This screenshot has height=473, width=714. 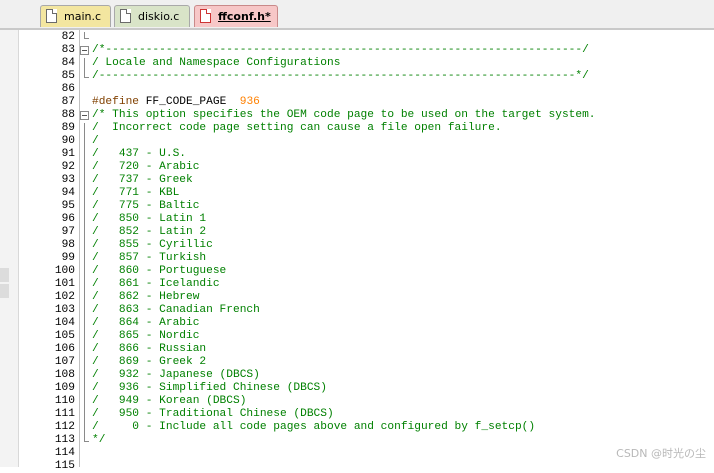 I want to click on code-line: 99 / 857 - Turkish, so click(x=368, y=259).